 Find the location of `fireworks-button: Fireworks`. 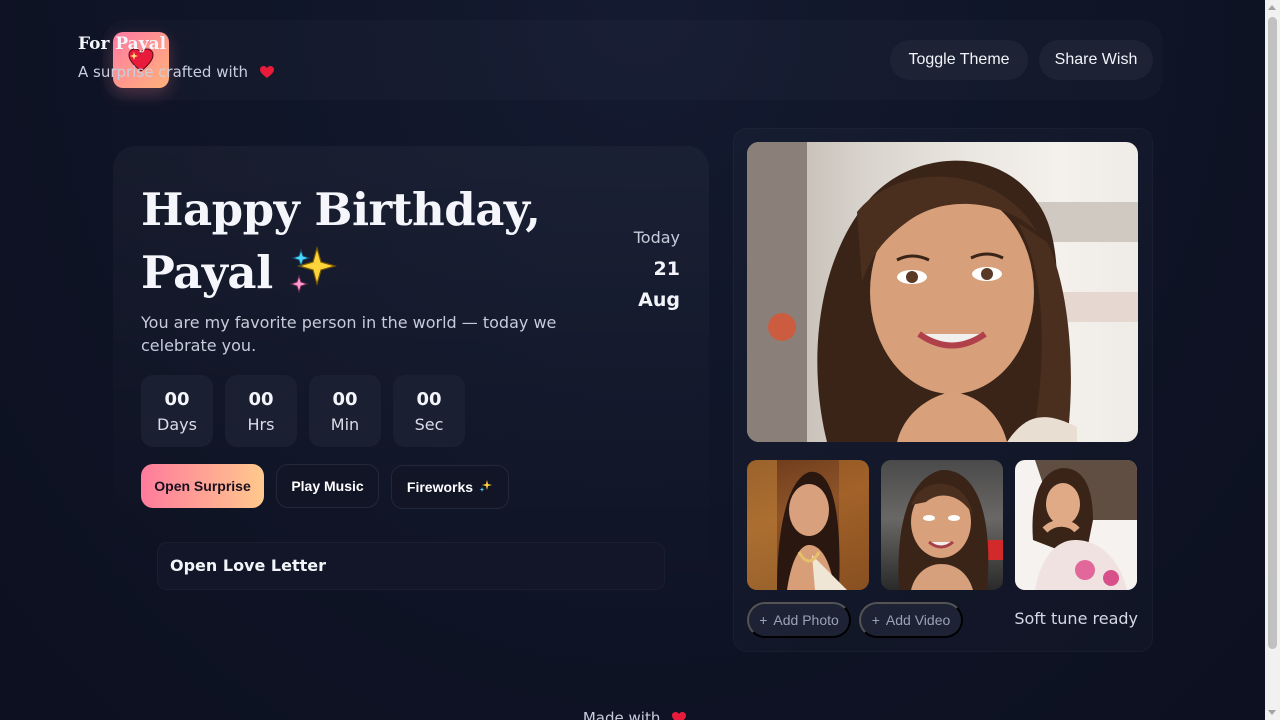

fireworks-button: Fireworks is located at coordinates (450, 487).